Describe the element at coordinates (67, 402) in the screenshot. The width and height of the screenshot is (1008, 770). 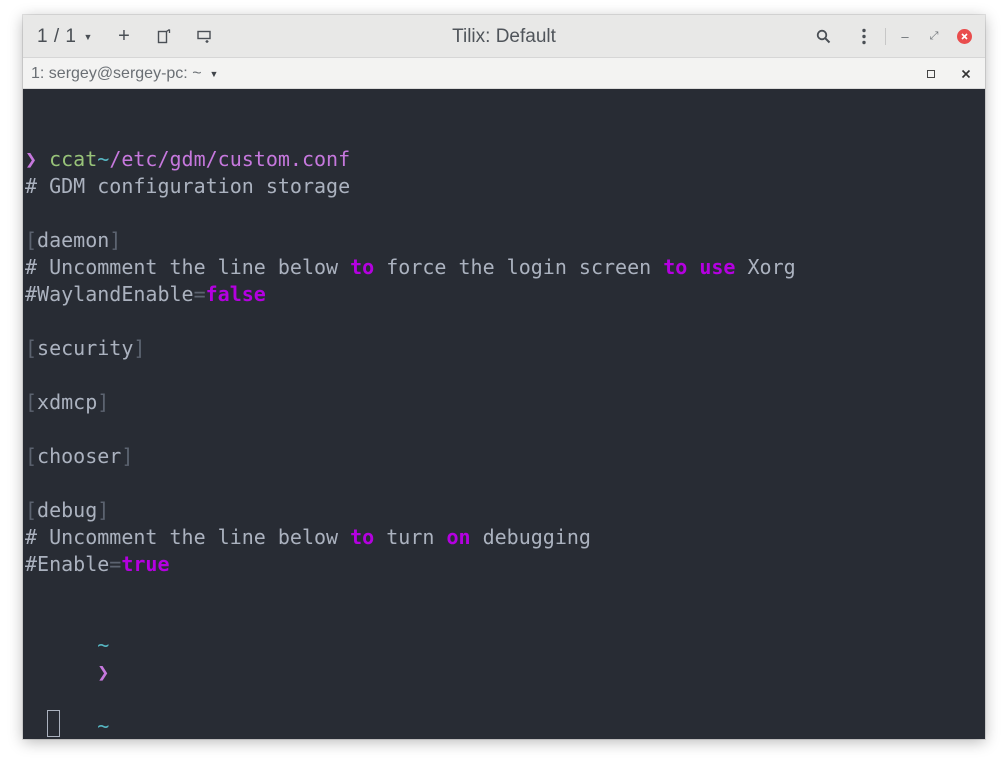
I see `section-header-xdmcp: [xdmcp]` at that location.